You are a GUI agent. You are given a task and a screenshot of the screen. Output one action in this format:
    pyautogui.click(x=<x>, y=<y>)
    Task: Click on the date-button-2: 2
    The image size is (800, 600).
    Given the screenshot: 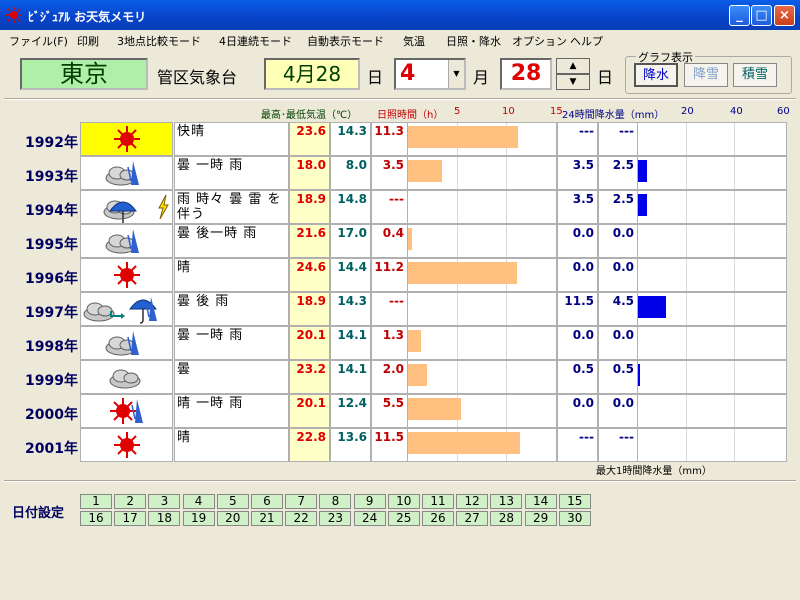 What is the action you would take?
    pyautogui.click(x=130, y=501)
    